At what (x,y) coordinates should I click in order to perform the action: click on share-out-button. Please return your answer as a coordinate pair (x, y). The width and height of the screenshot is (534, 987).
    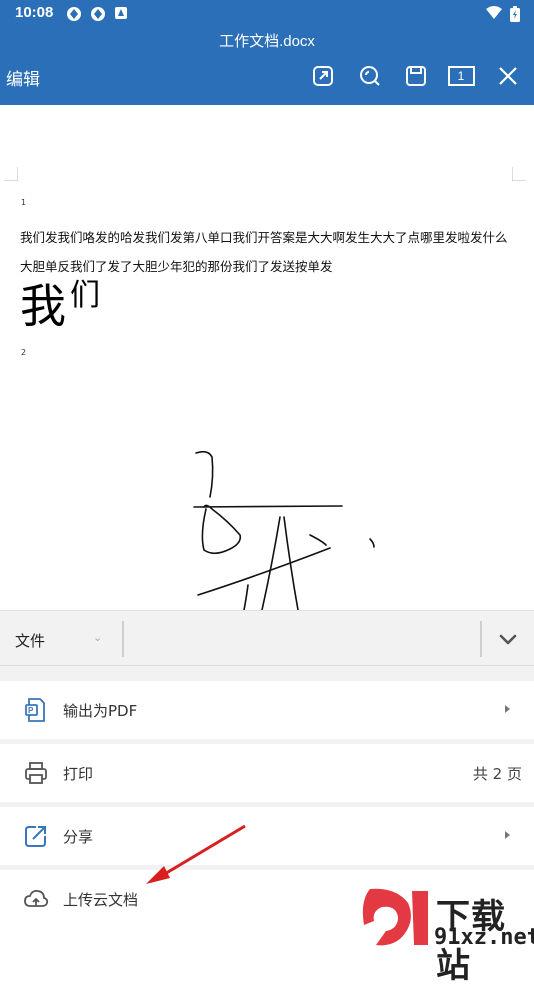
    Looking at the image, I should click on (323, 76).